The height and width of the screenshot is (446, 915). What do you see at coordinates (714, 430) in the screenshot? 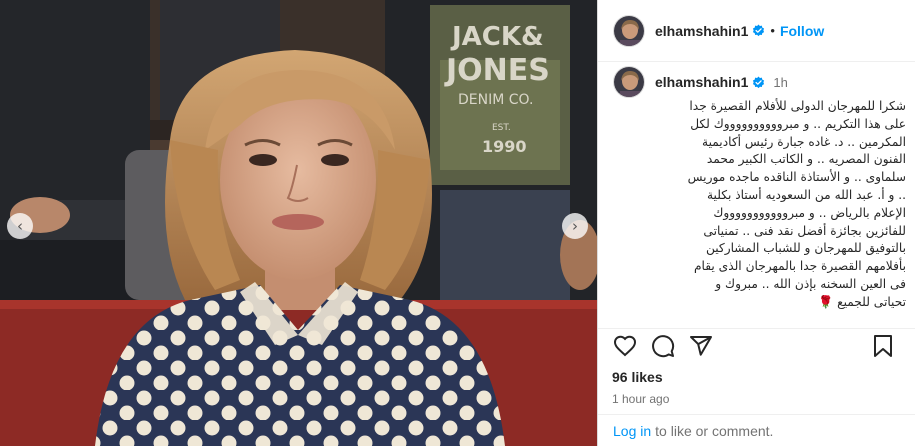
I see `login-prompt-text: to like or comment.` at bounding box center [714, 430].